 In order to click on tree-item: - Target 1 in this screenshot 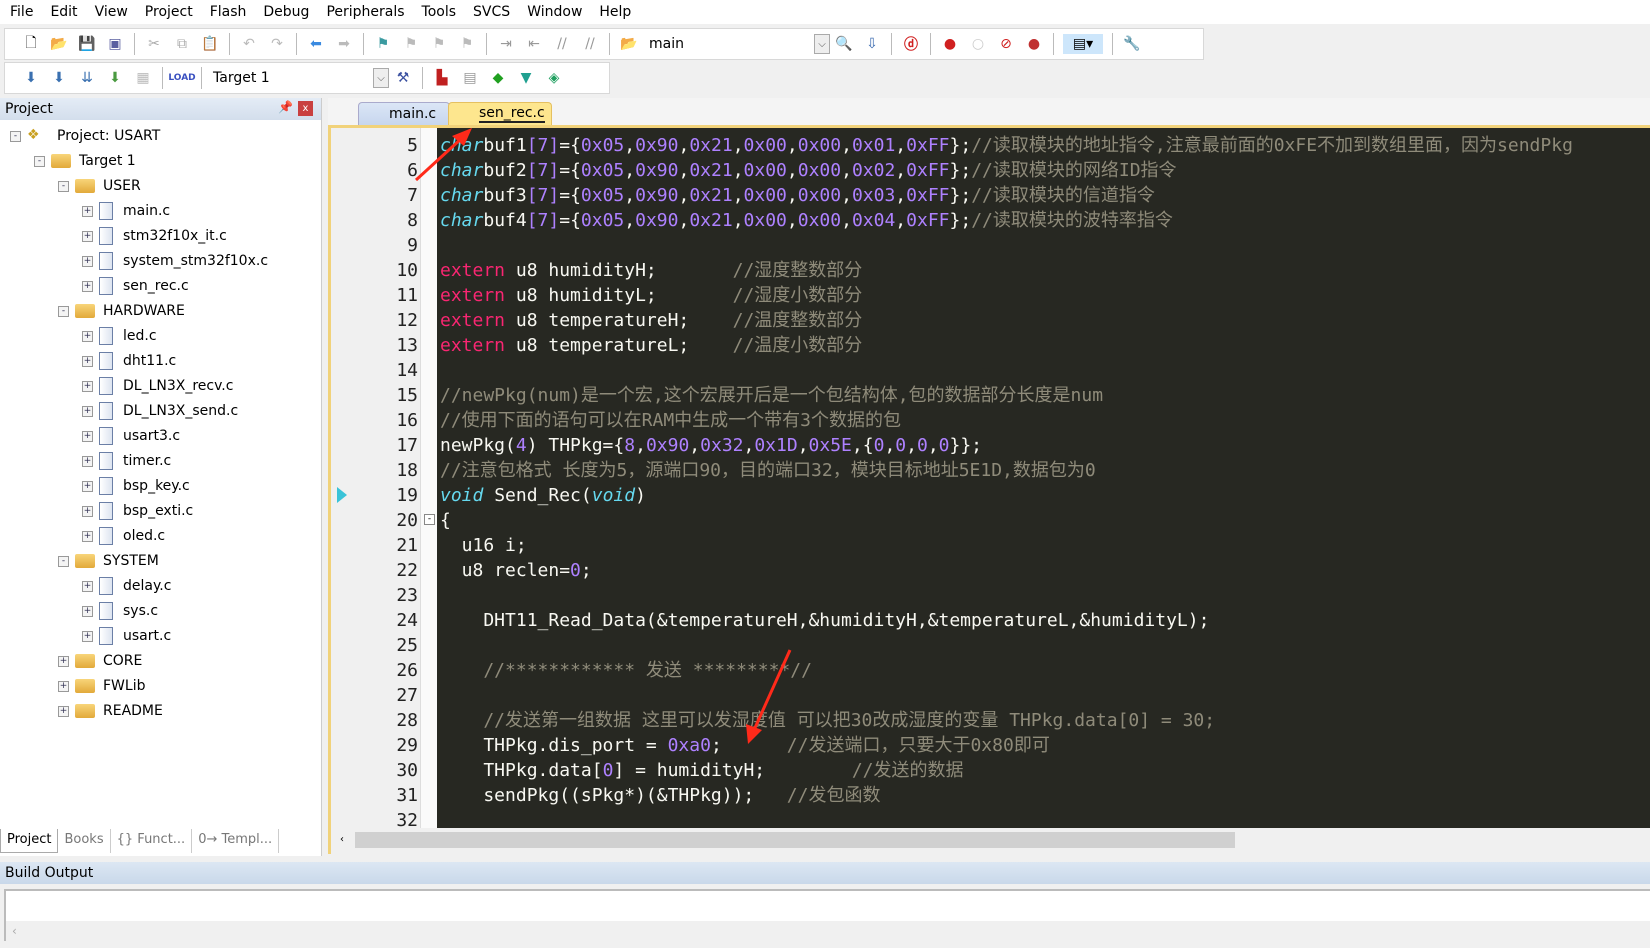, I will do `click(85, 161)`.